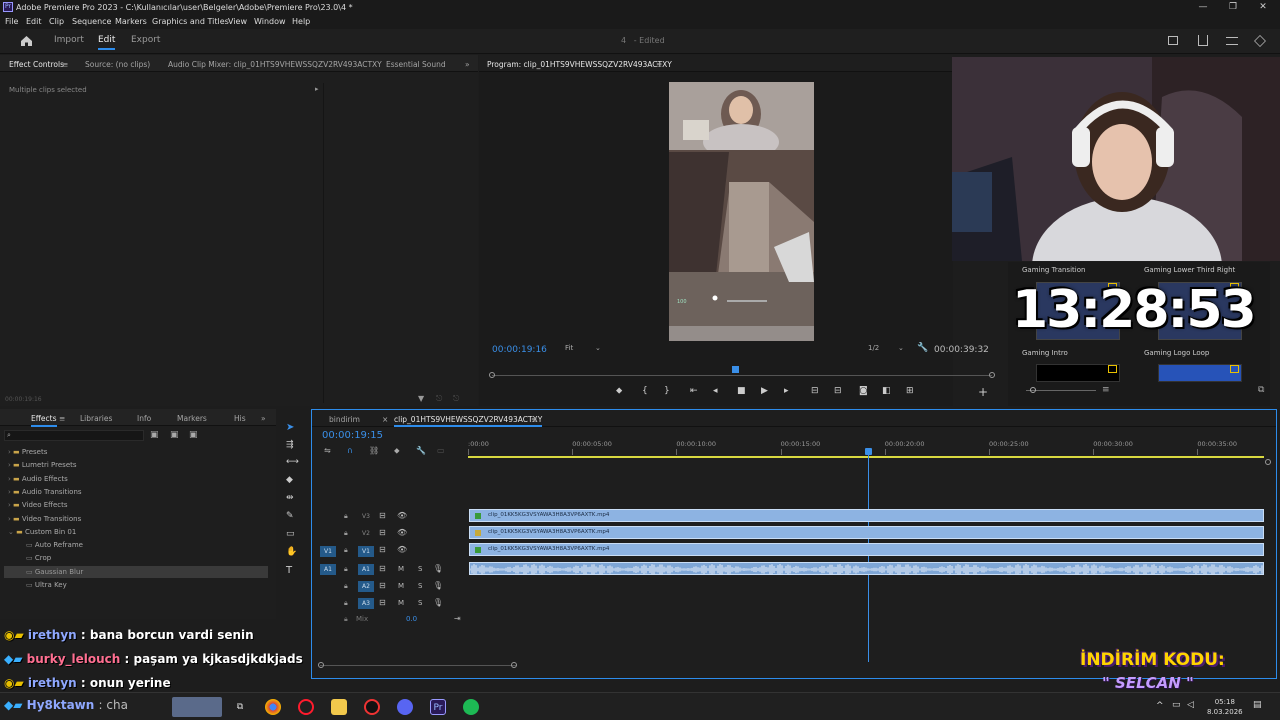 Image resolution: width=1280 pixels, height=720 pixels. Describe the element at coordinates (44, 420) in the screenshot. I see `tab-effects: Effects` at that location.